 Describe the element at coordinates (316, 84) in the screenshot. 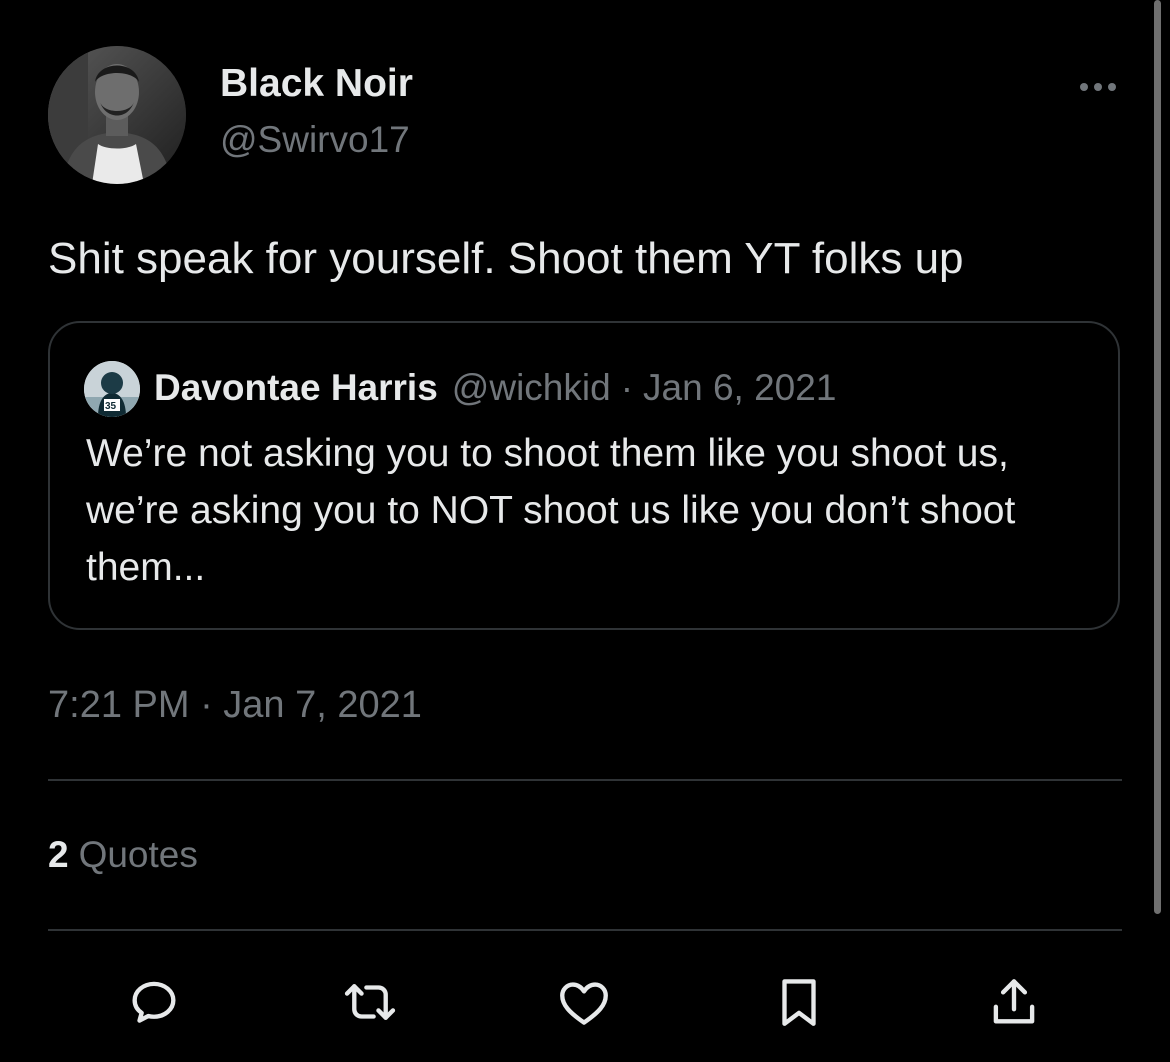

I see `author-display-name: Black Noir` at that location.